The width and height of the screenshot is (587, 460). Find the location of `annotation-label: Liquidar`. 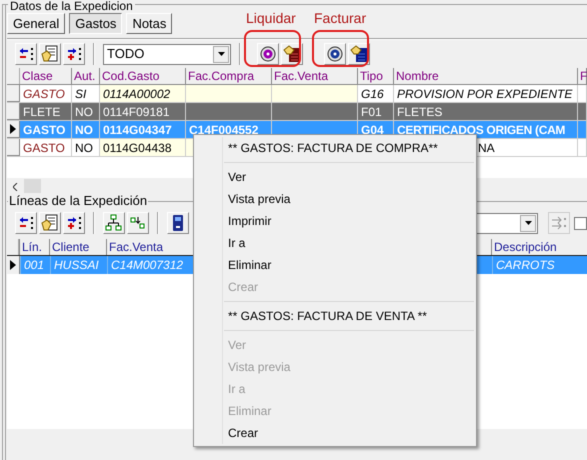

annotation-label: Liquidar is located at coordinates (271, 18).